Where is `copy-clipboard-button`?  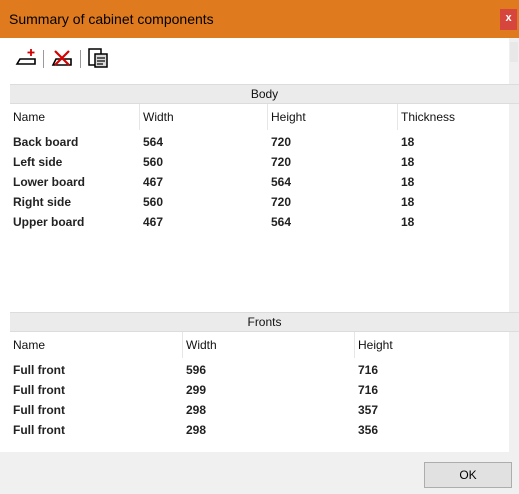
copy-clipboard-button is located at coordinates (98, 58).